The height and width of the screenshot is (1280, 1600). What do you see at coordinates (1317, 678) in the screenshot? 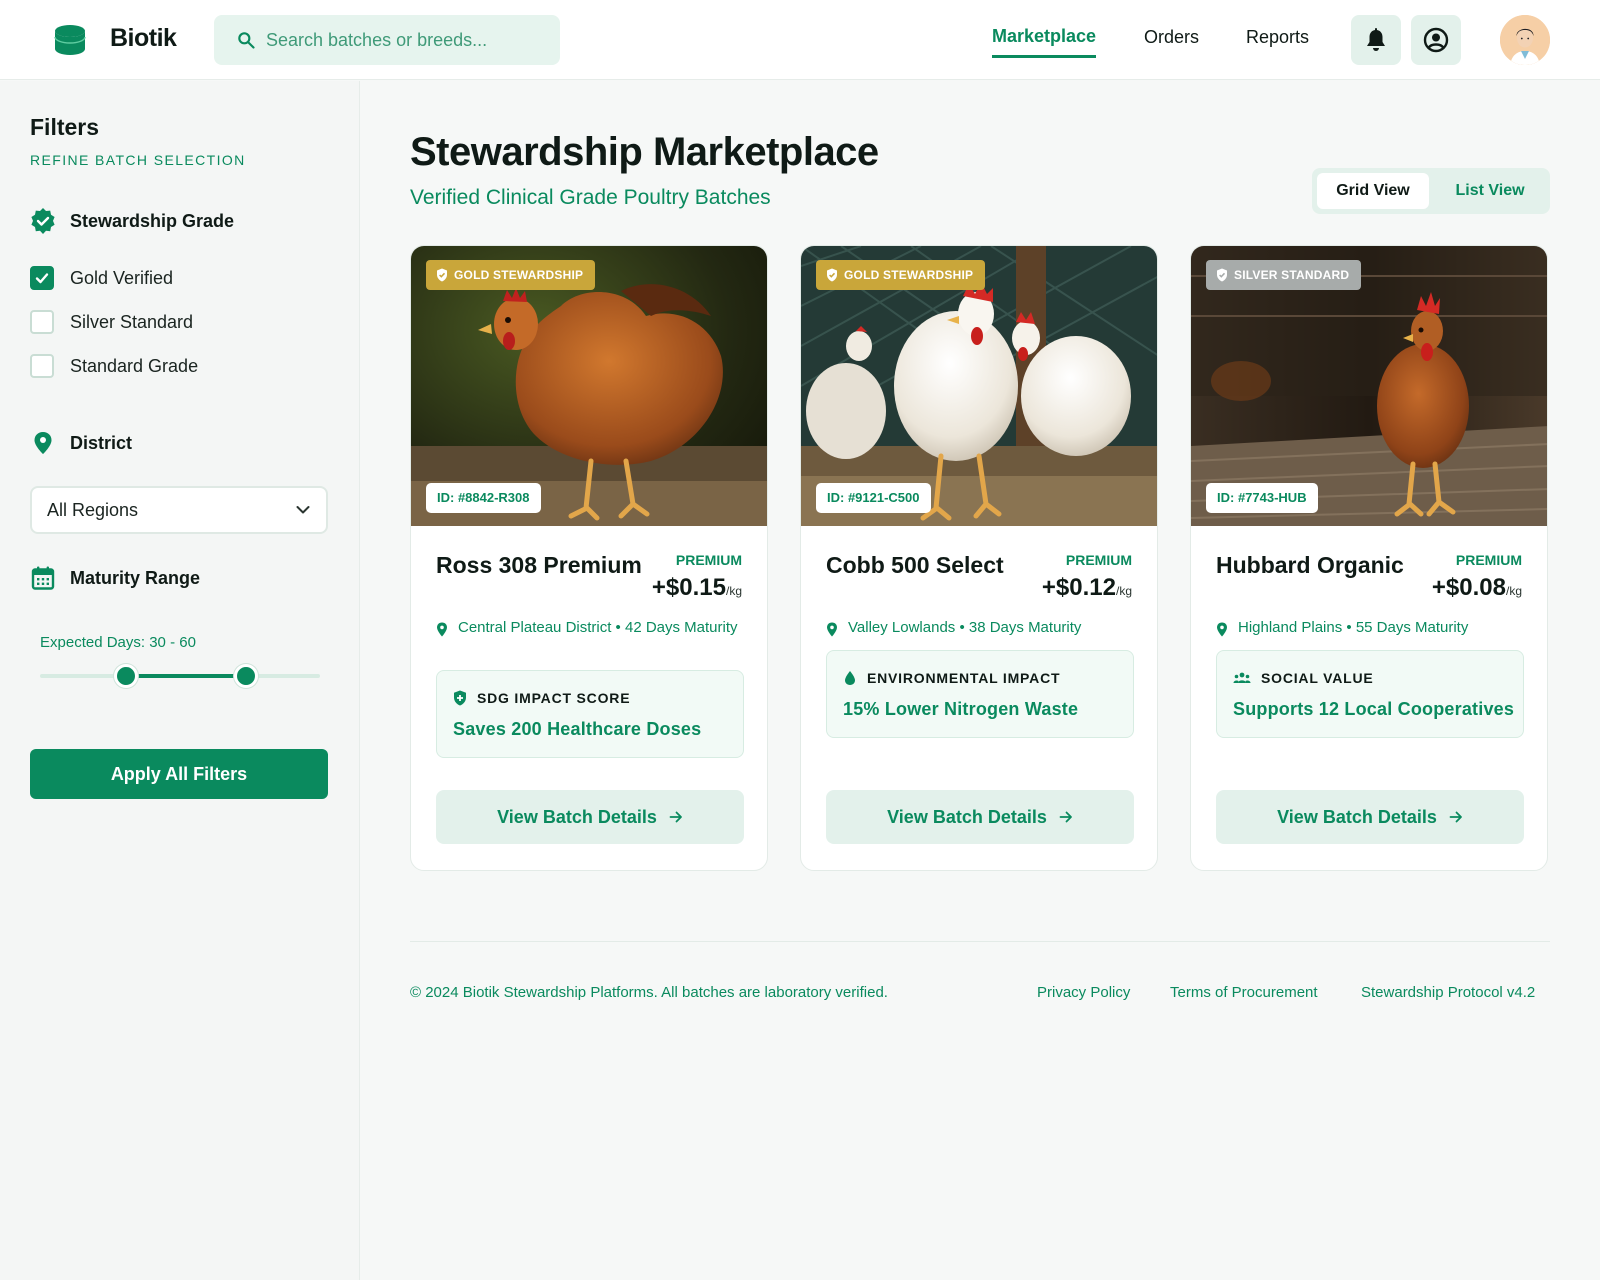
I see `impact-title: SOCIAL VALUE` at bounding box center [1317, 678].